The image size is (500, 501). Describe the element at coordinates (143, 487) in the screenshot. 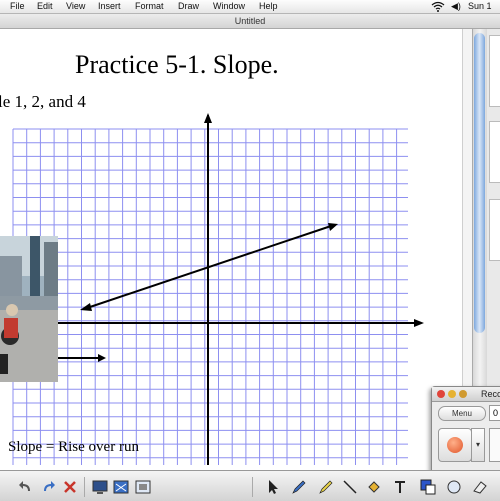

I see `full-screen-icon` at that location.